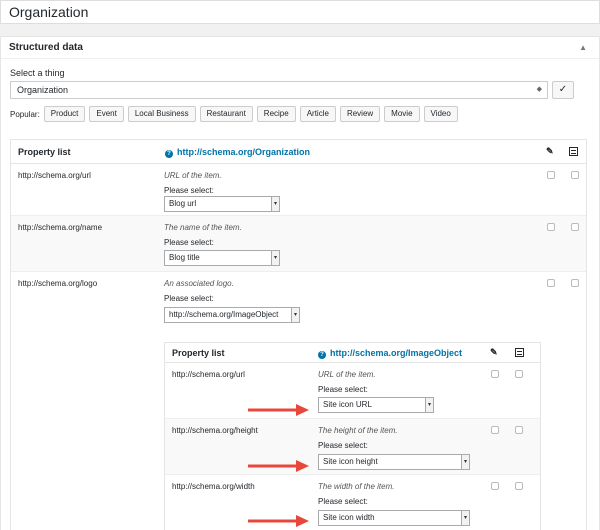 Image resolution: width=600 pixels, height=530 pixels. What do you see at coordinates (440, 114) in the screenshot?
I see `popular-button-video: Video` at bounding box center [440, 114].